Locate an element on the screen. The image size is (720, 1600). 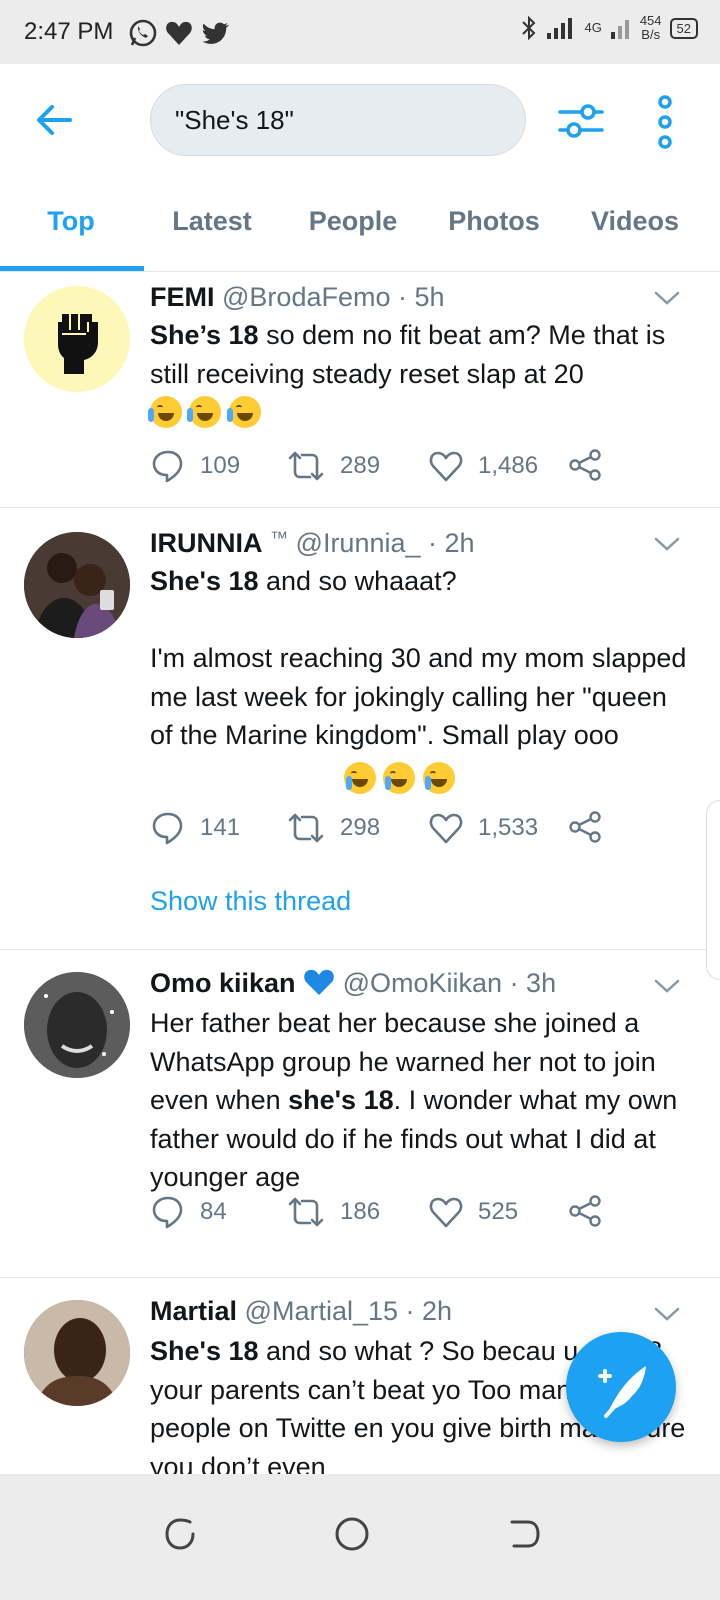
bluetooth-icon is located at coordinates (529, 28).